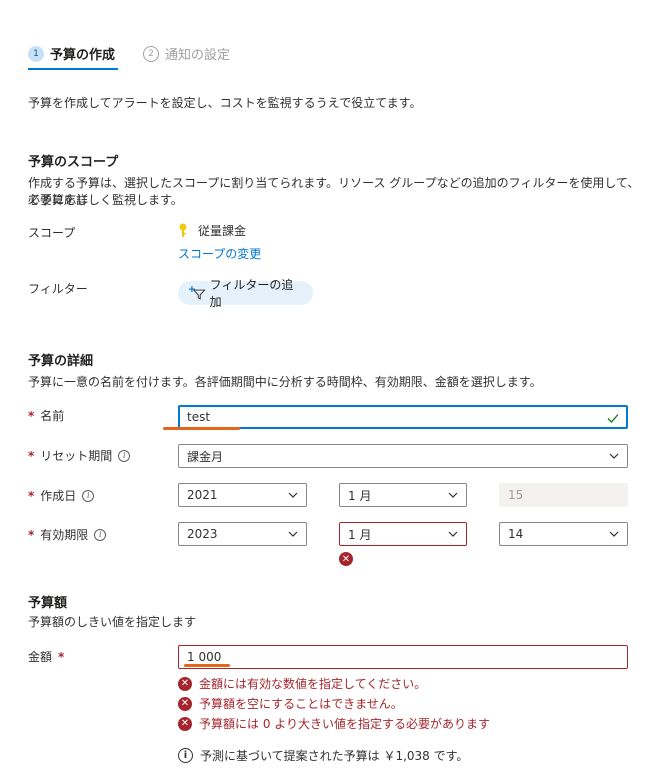  What do you see at coordinates (105, 200) in the screenshot?
I see `scope-desc-line2: て予算を詳しく監視します。` at bounding box center [105, 200].